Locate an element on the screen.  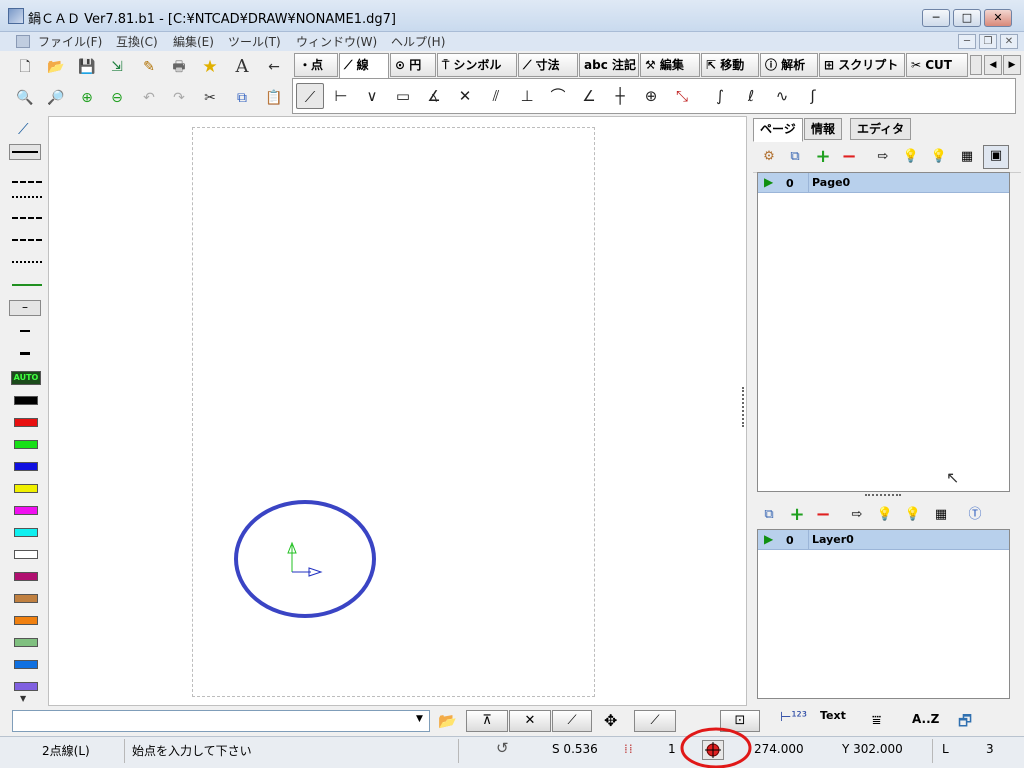
page-row: ▶ 0 Page0 is located at coordinates (883, 183).